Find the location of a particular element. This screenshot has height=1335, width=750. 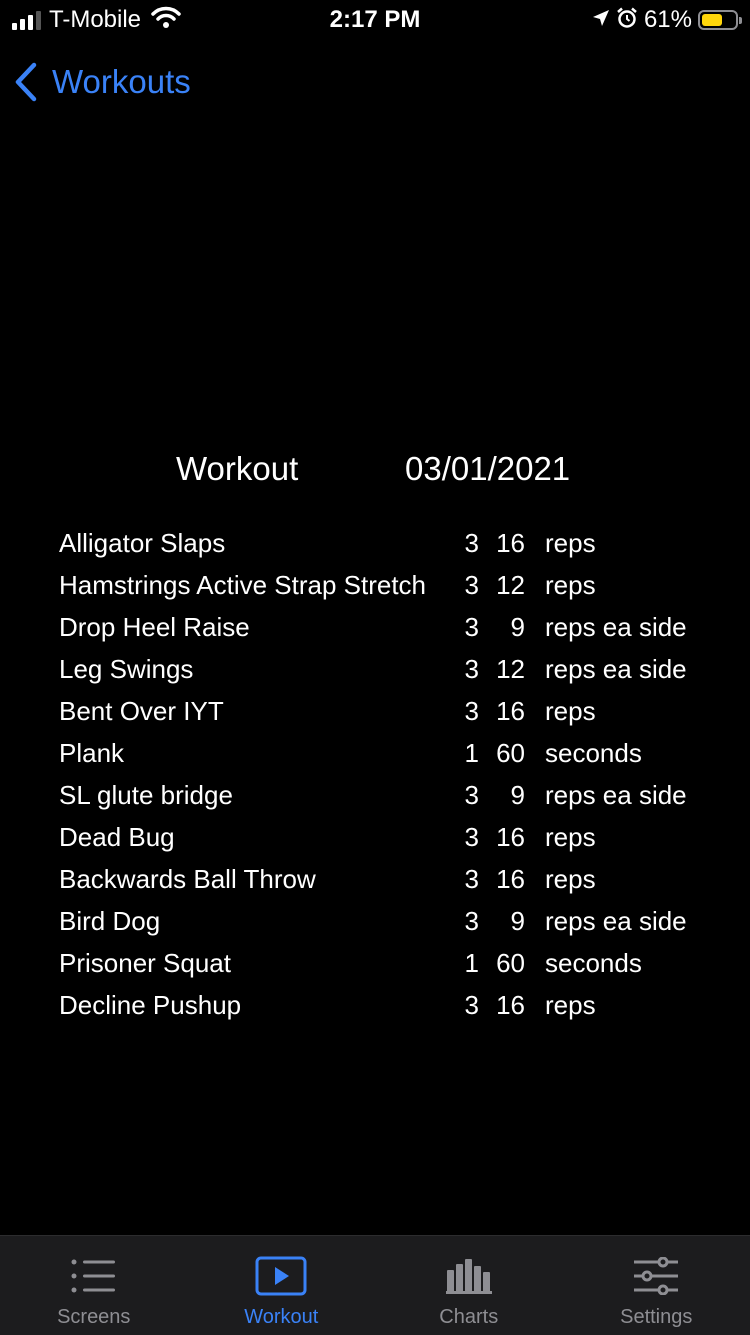

tab-label: Charts is located at coordinates (468, 1317).